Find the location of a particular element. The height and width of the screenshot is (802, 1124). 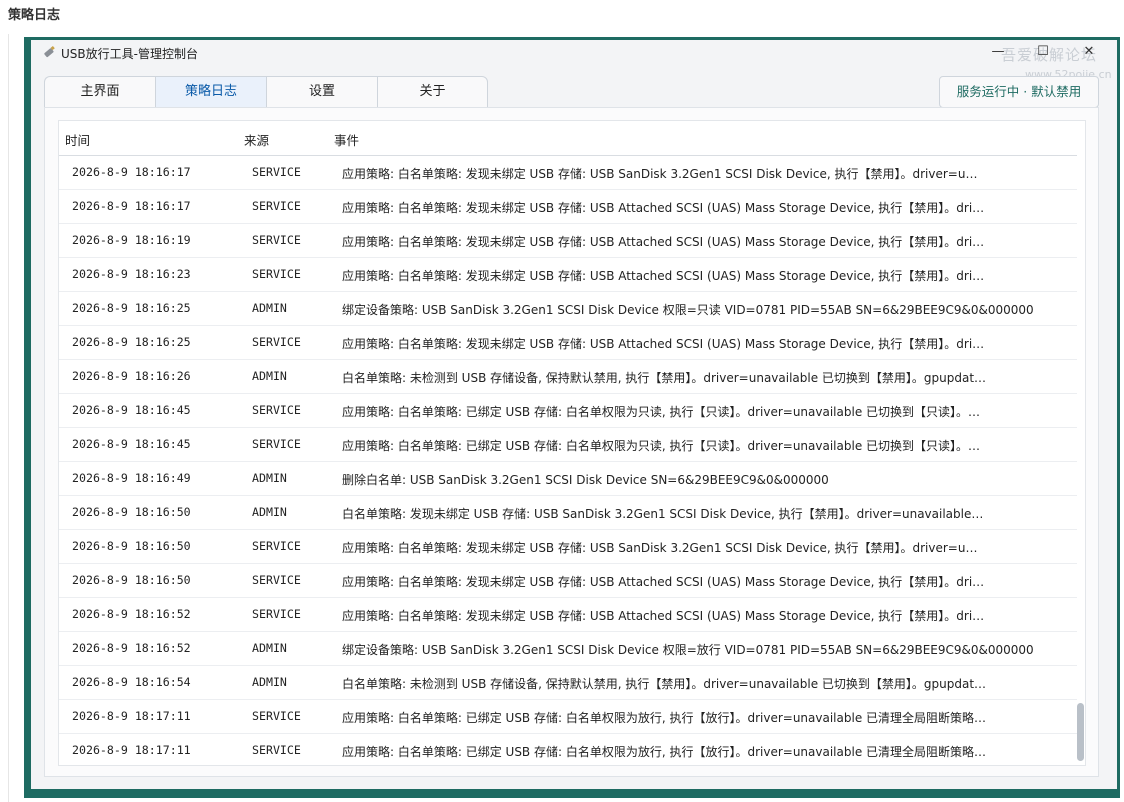

vertical-scrollbar is located at coordinates (1080, 459).